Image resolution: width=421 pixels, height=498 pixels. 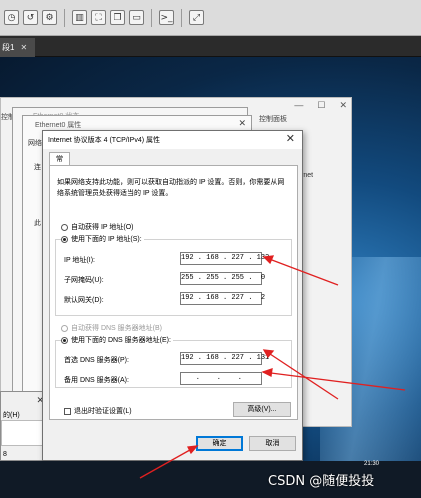 What do you see at coordinates (11, 415) in the screenshot?
I see `small-dialog-label: 的(H)` at bounding box center [11, 415].